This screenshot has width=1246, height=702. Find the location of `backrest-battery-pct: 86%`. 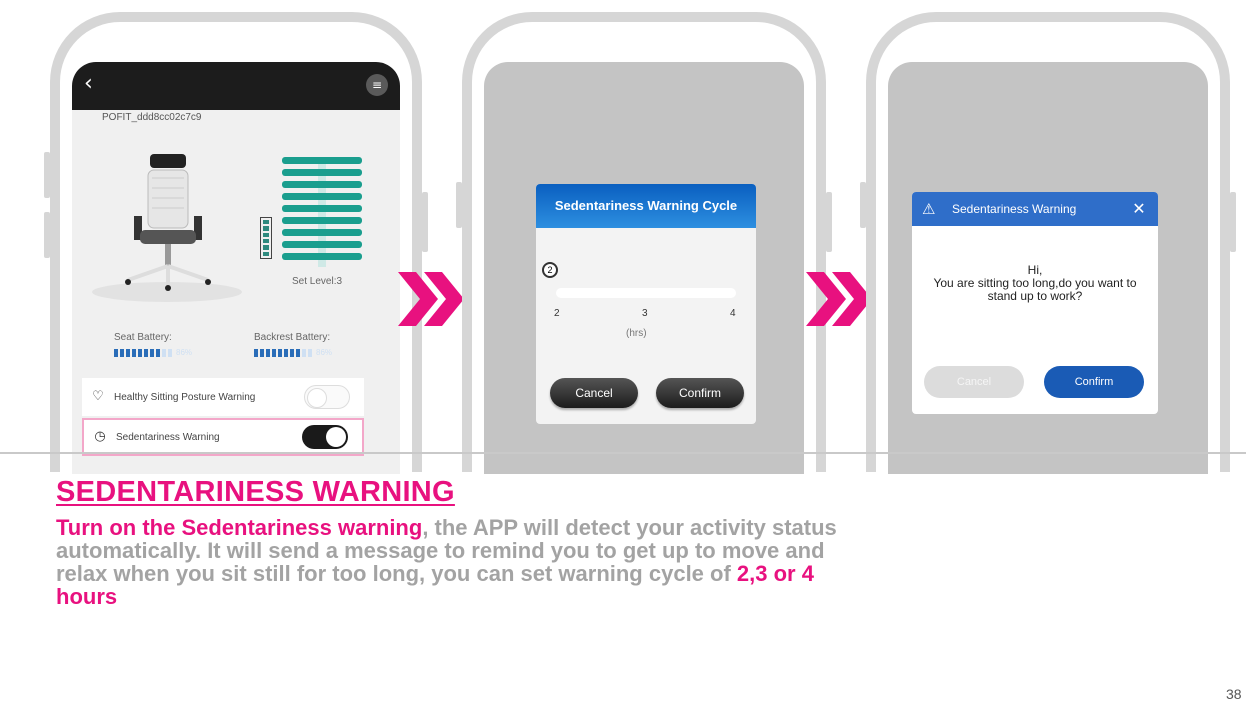

backrest-battery-pct: 86% is located at coordinates (324, 352).